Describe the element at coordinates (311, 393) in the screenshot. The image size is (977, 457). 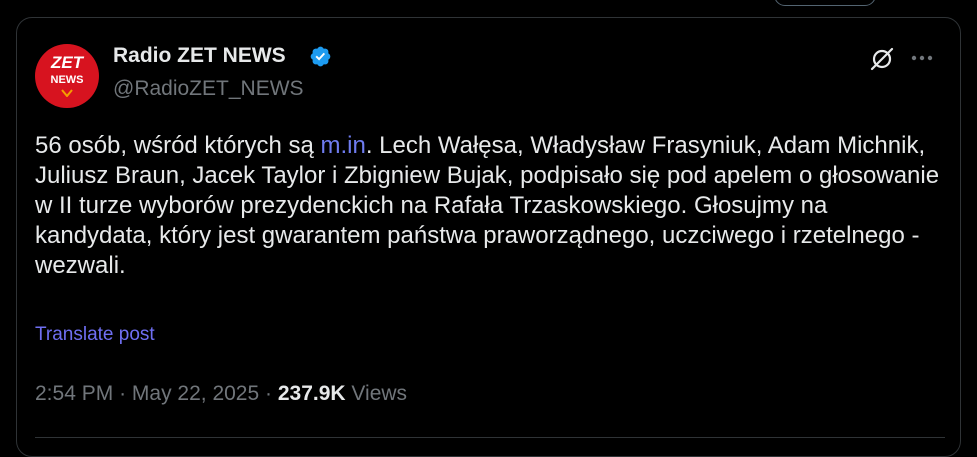
I see `views-count: 237.9K` at that location.